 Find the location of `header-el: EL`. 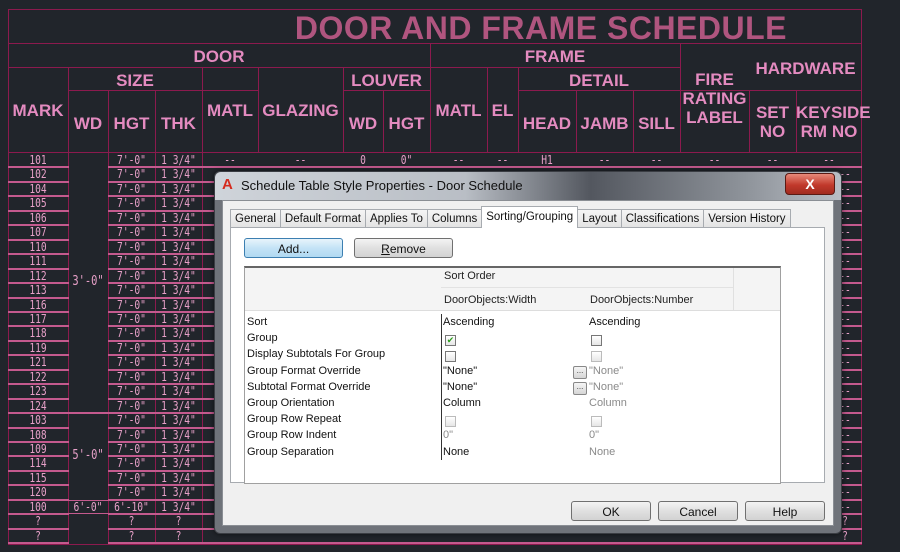

header-el: EL is located at coordinates (502, 110).